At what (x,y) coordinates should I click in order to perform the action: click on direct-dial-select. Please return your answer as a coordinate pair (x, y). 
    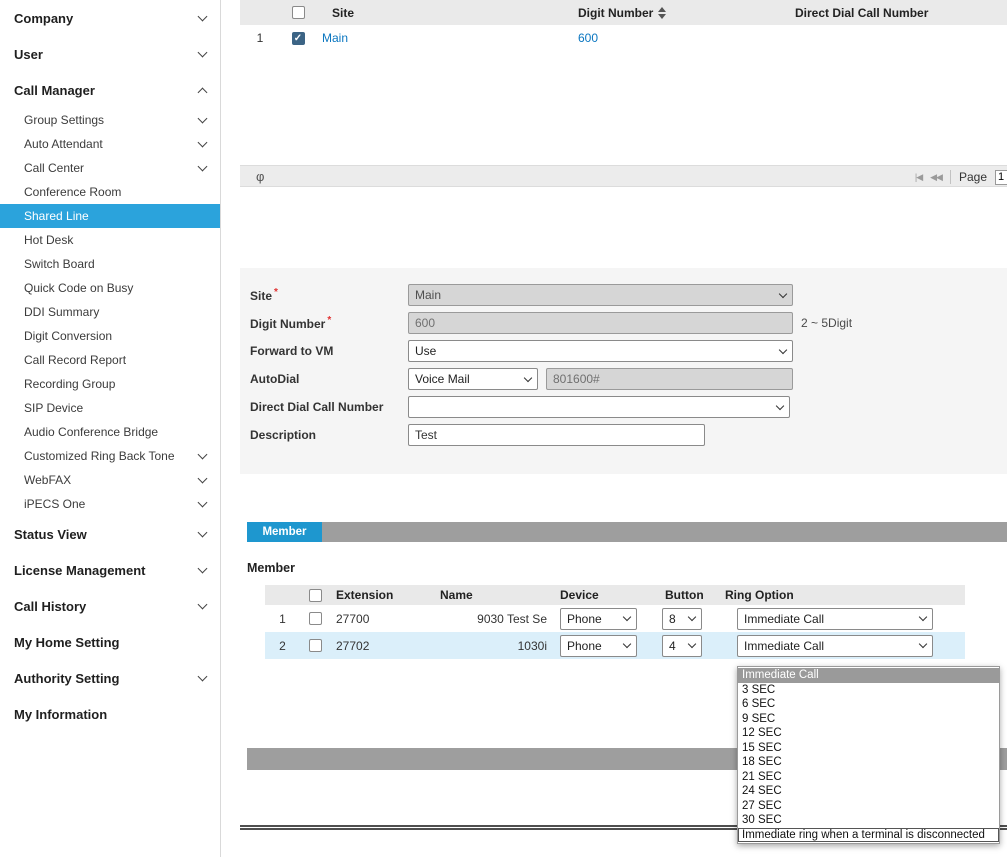
    Looking at the image, I should click on (599, 407).